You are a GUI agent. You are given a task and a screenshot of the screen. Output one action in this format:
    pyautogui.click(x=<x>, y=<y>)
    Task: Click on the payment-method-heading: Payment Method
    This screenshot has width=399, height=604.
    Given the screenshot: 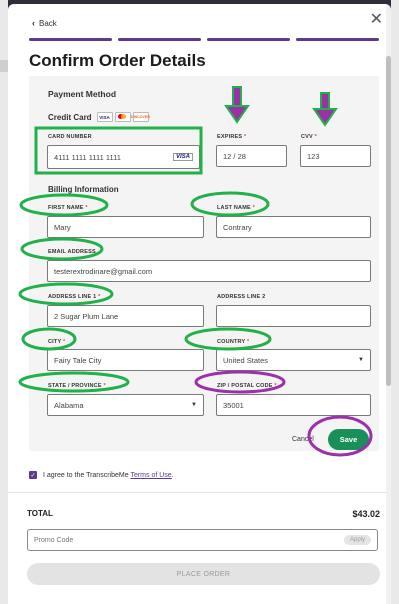 What is the action you would take?
    pyautogui.click(x=82, y=94)
    